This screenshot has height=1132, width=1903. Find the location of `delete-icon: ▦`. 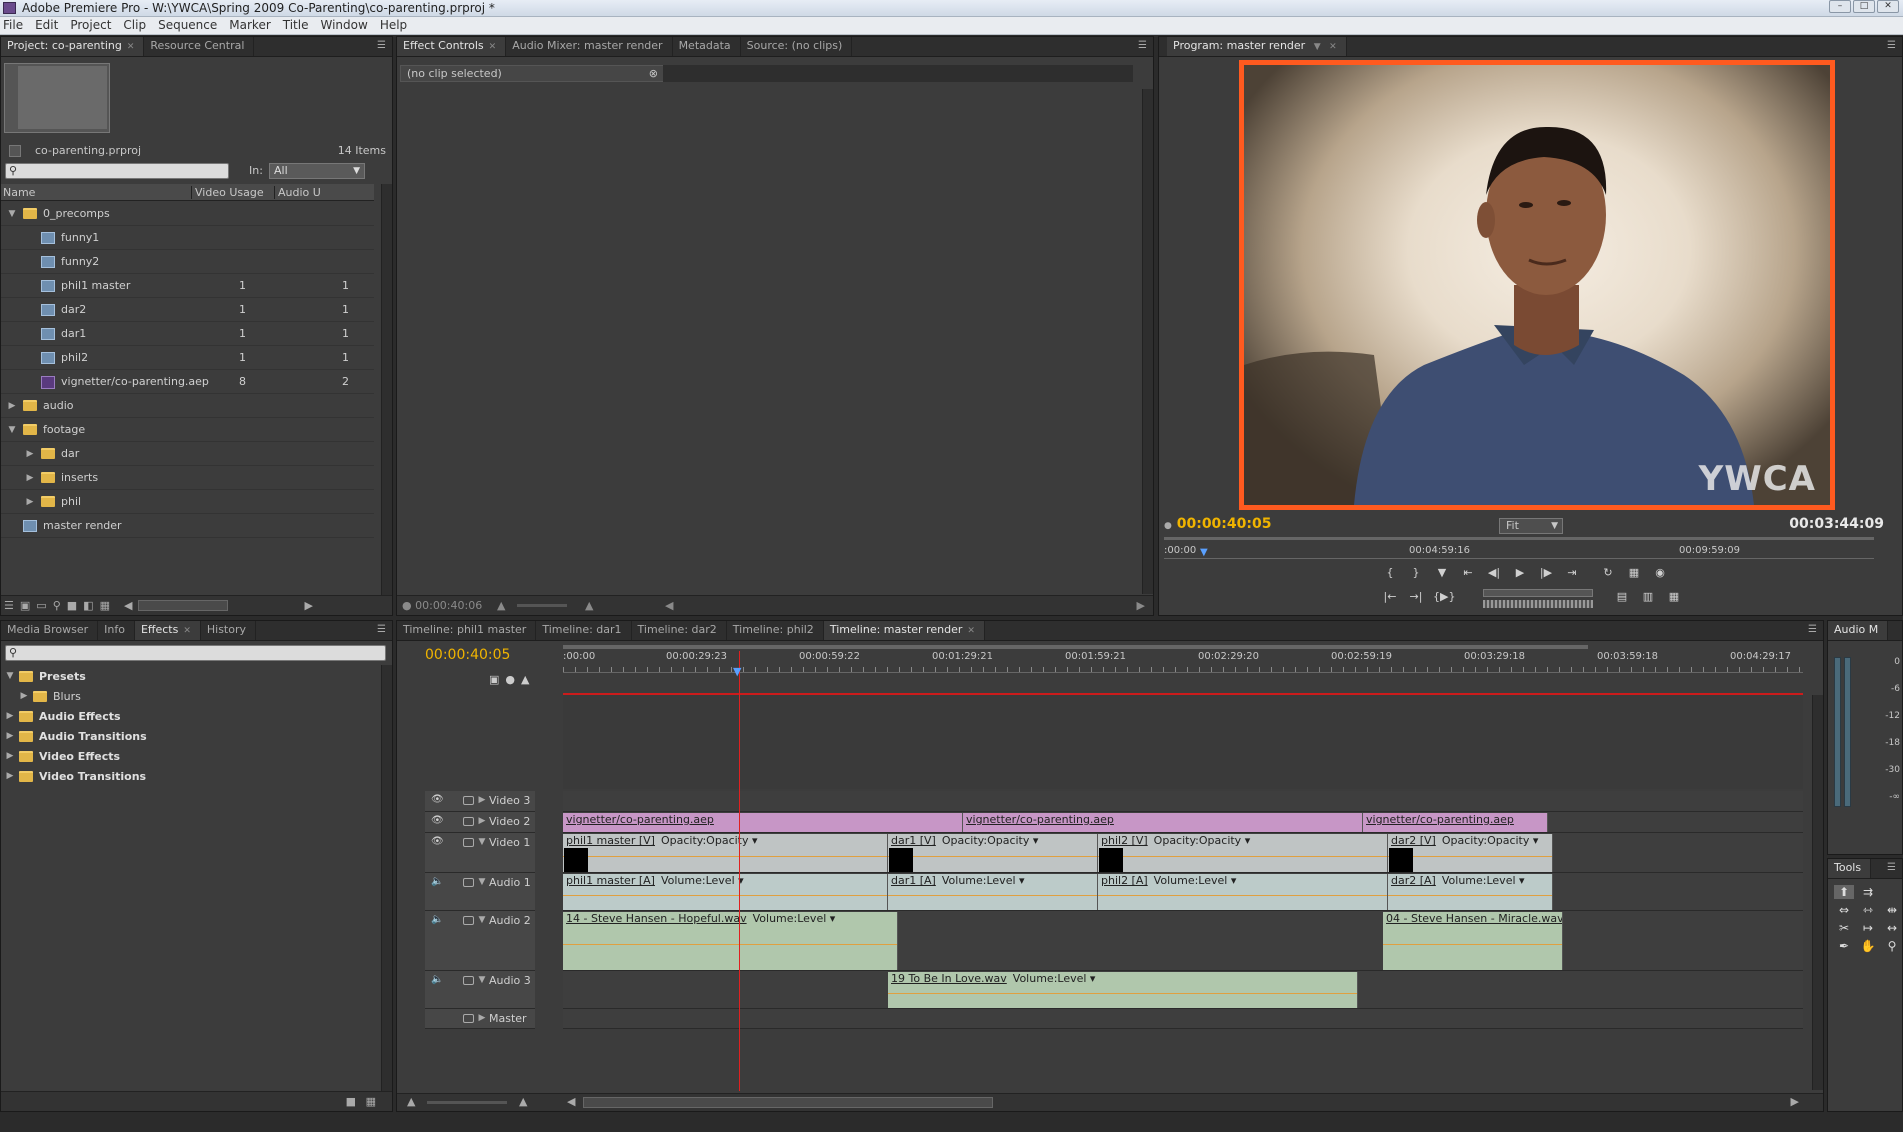

delete-icon: ▦ is located at coordinates (371, 1101).